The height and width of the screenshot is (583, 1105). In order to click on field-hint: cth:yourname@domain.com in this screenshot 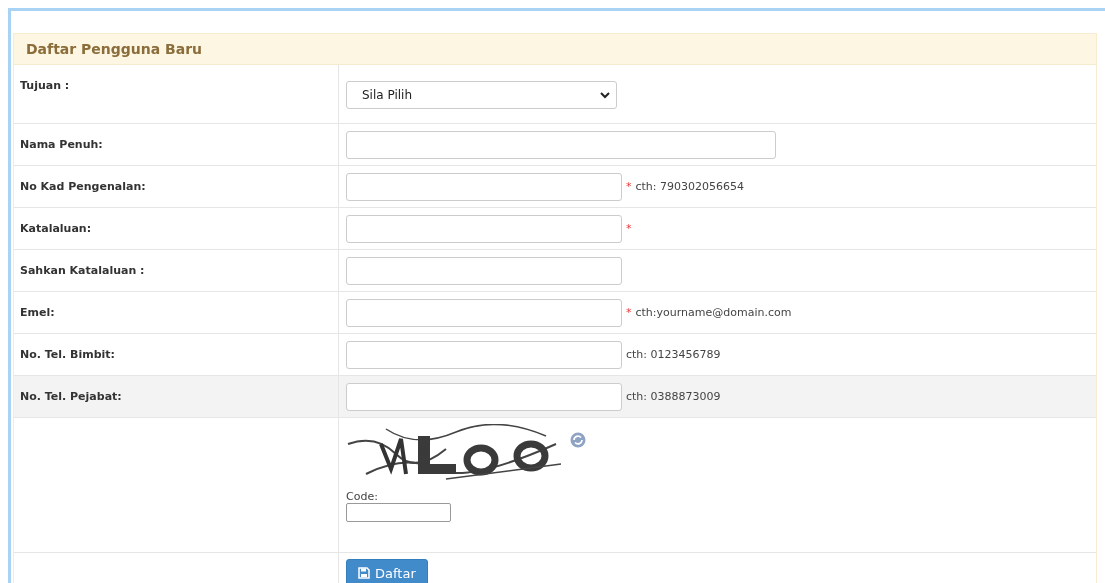, I will do `click(713, 312)`.